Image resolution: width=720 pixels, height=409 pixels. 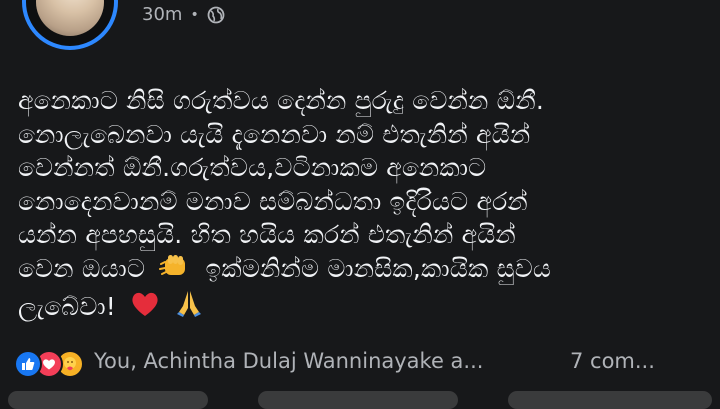 I want to click on post-line: ලැබේවා!, so click(x=363, y=307).